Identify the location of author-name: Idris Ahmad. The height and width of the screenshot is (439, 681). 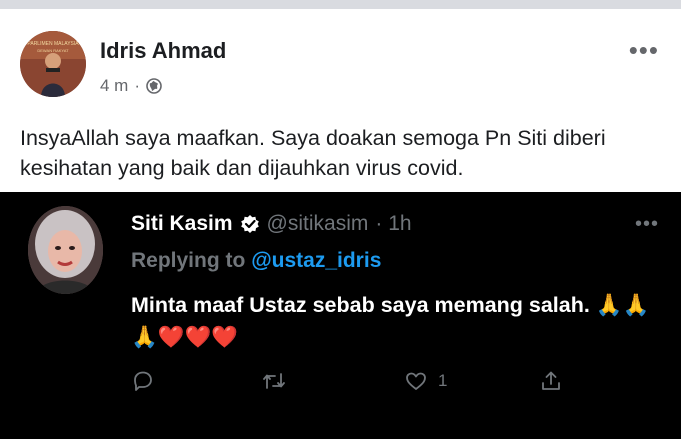
(163, 51).